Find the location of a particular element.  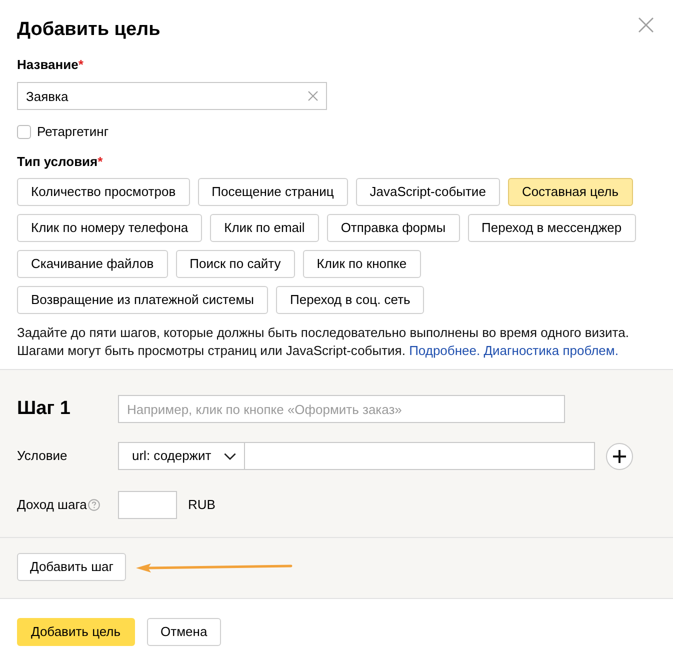

name-field: Заявка is located at coordinates (172, 96).